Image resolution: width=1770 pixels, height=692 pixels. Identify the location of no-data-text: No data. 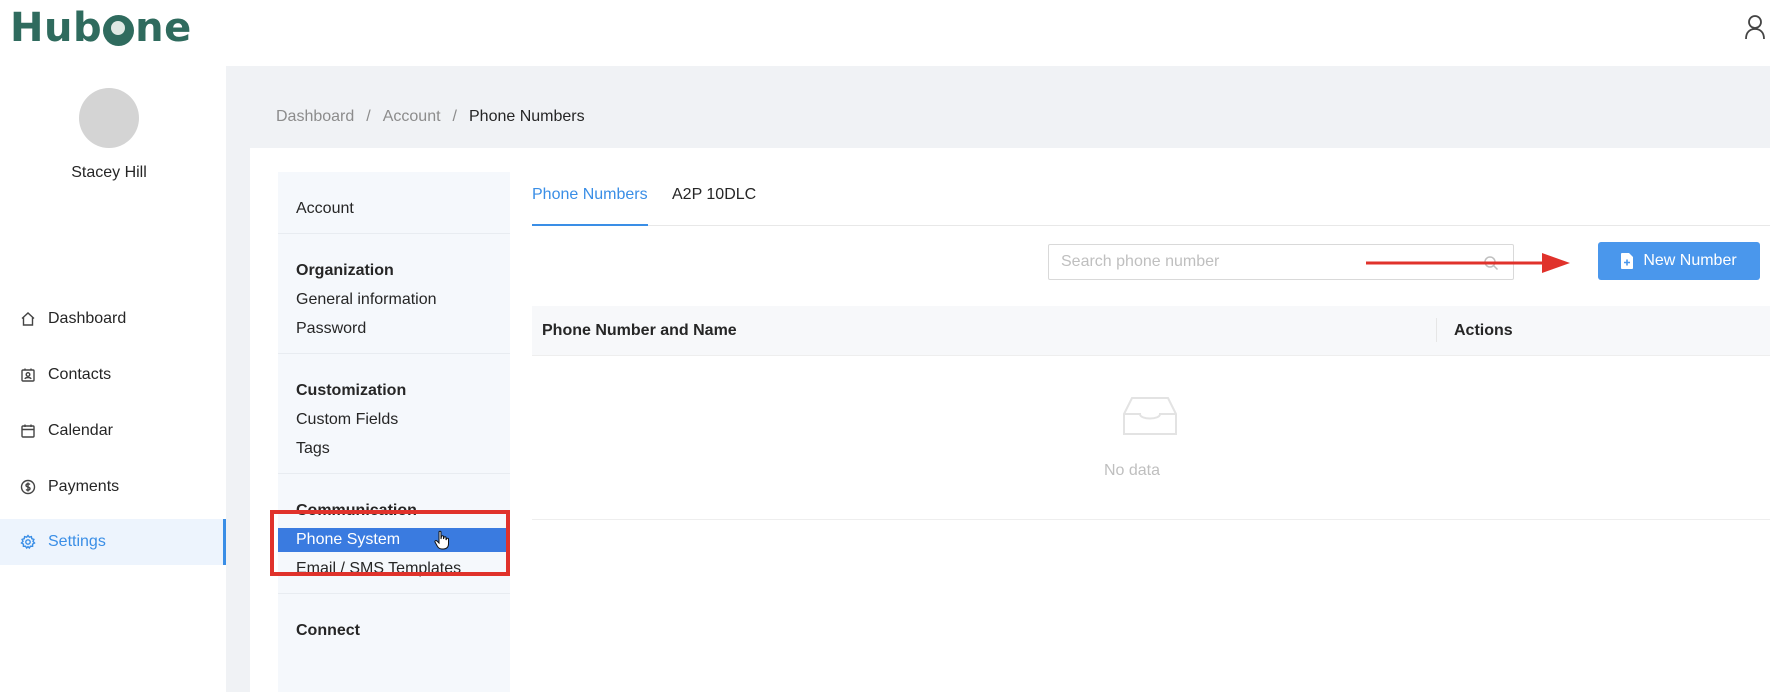
(1132, 470).